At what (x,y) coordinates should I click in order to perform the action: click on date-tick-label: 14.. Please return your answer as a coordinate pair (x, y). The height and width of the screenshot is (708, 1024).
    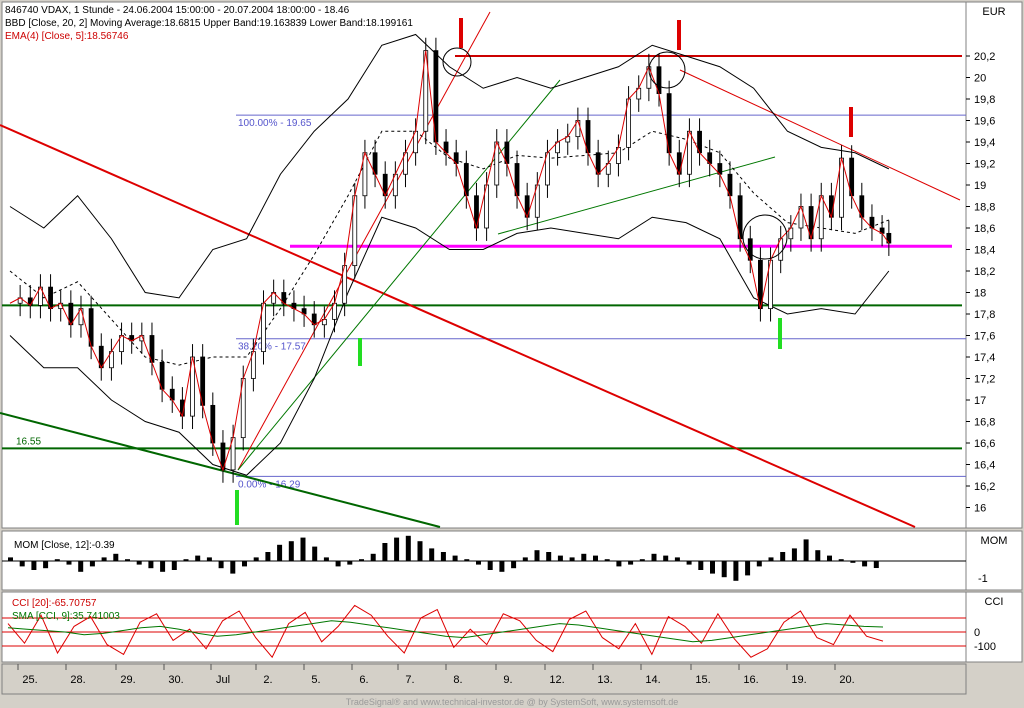
    Looking at the image, I should click on (652, 680).